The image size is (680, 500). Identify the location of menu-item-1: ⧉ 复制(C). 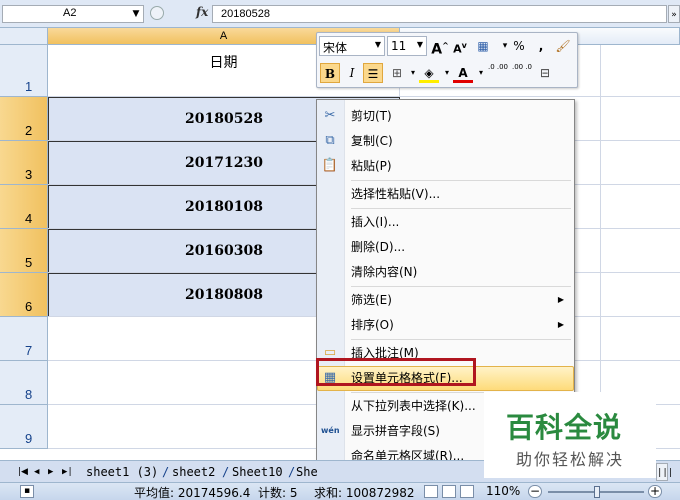
(445, 141).